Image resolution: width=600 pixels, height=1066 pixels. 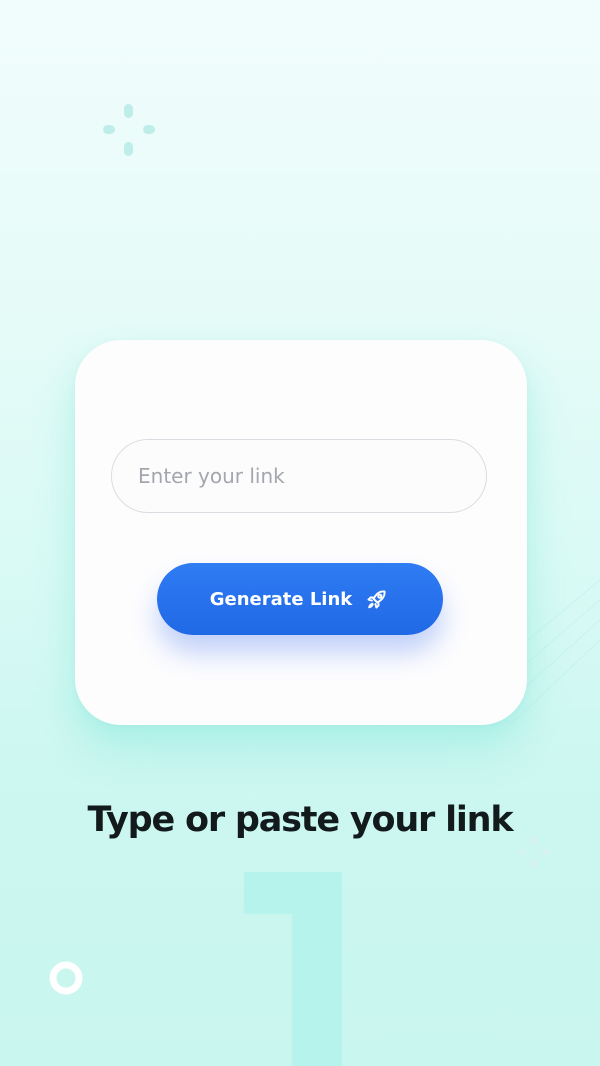 What do you see at coordinates (66, 978) in the screenshot?
I see `ring-icon` at bounding box center [66, 978].